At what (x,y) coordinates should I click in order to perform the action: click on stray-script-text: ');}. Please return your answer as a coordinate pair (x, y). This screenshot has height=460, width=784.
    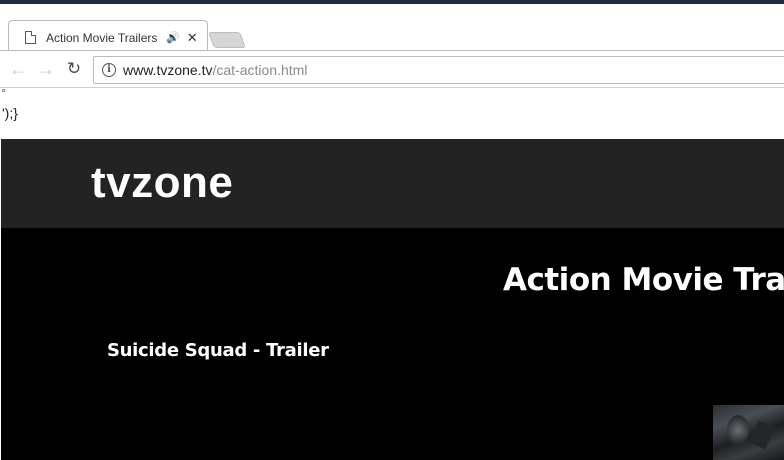
    Looking at the image, I should click on (10, 113).